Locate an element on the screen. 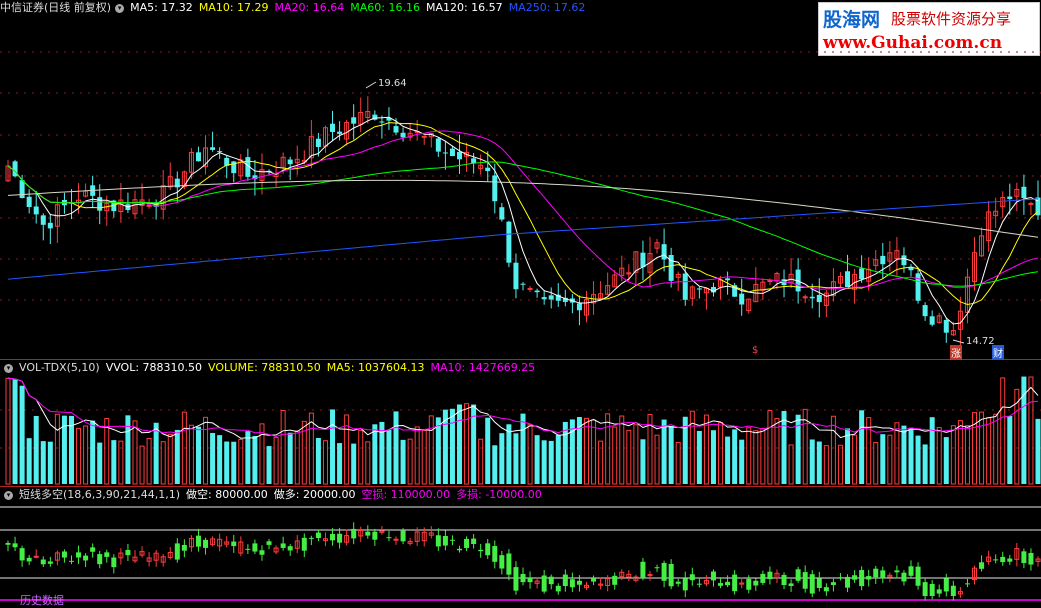  event-marker-cai: 财 is located at coordinates (998, 352).